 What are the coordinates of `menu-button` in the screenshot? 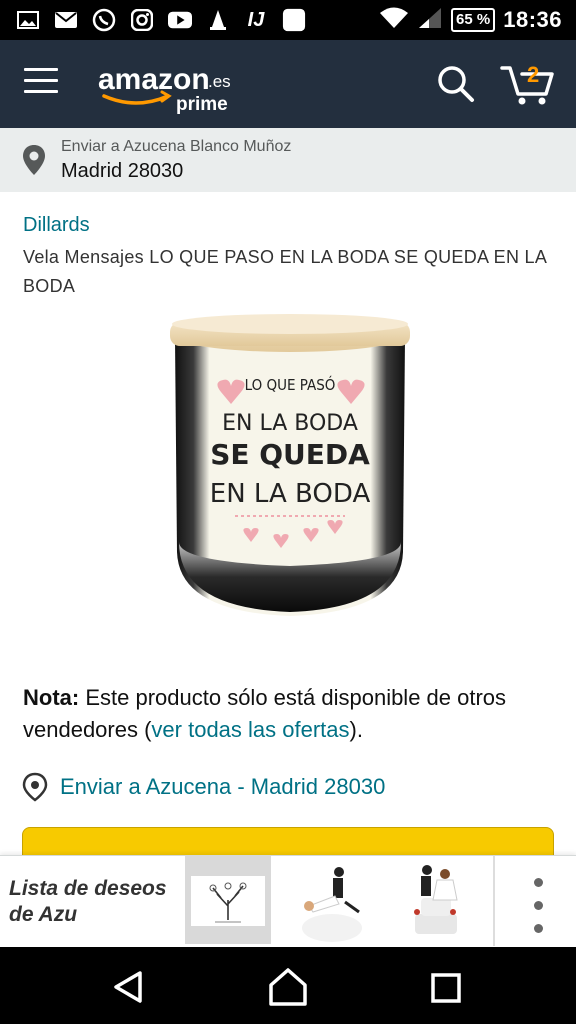 It's located at (44, 84).